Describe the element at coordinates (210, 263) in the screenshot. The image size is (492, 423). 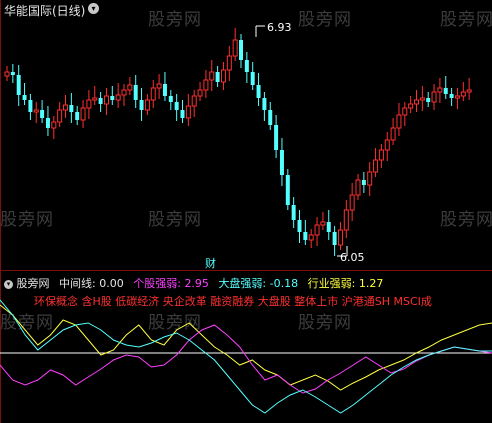
I see `event-marker: 财` at that location.